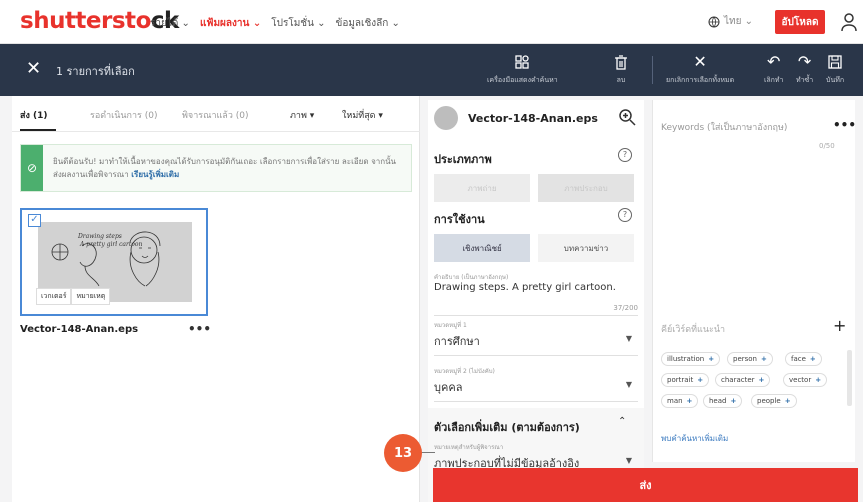 This screenshot has width=863, height=502. What do you see at coordinates (298, 23) in the screenshot?
I see `nav-promotions: โปรโมชั่น ⌄` at bounding box center [298, 23].